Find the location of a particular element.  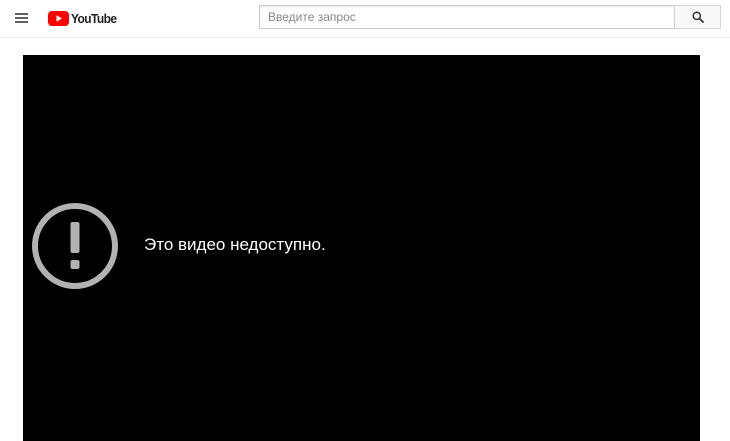

search-button is located at coordinates (697, 17).